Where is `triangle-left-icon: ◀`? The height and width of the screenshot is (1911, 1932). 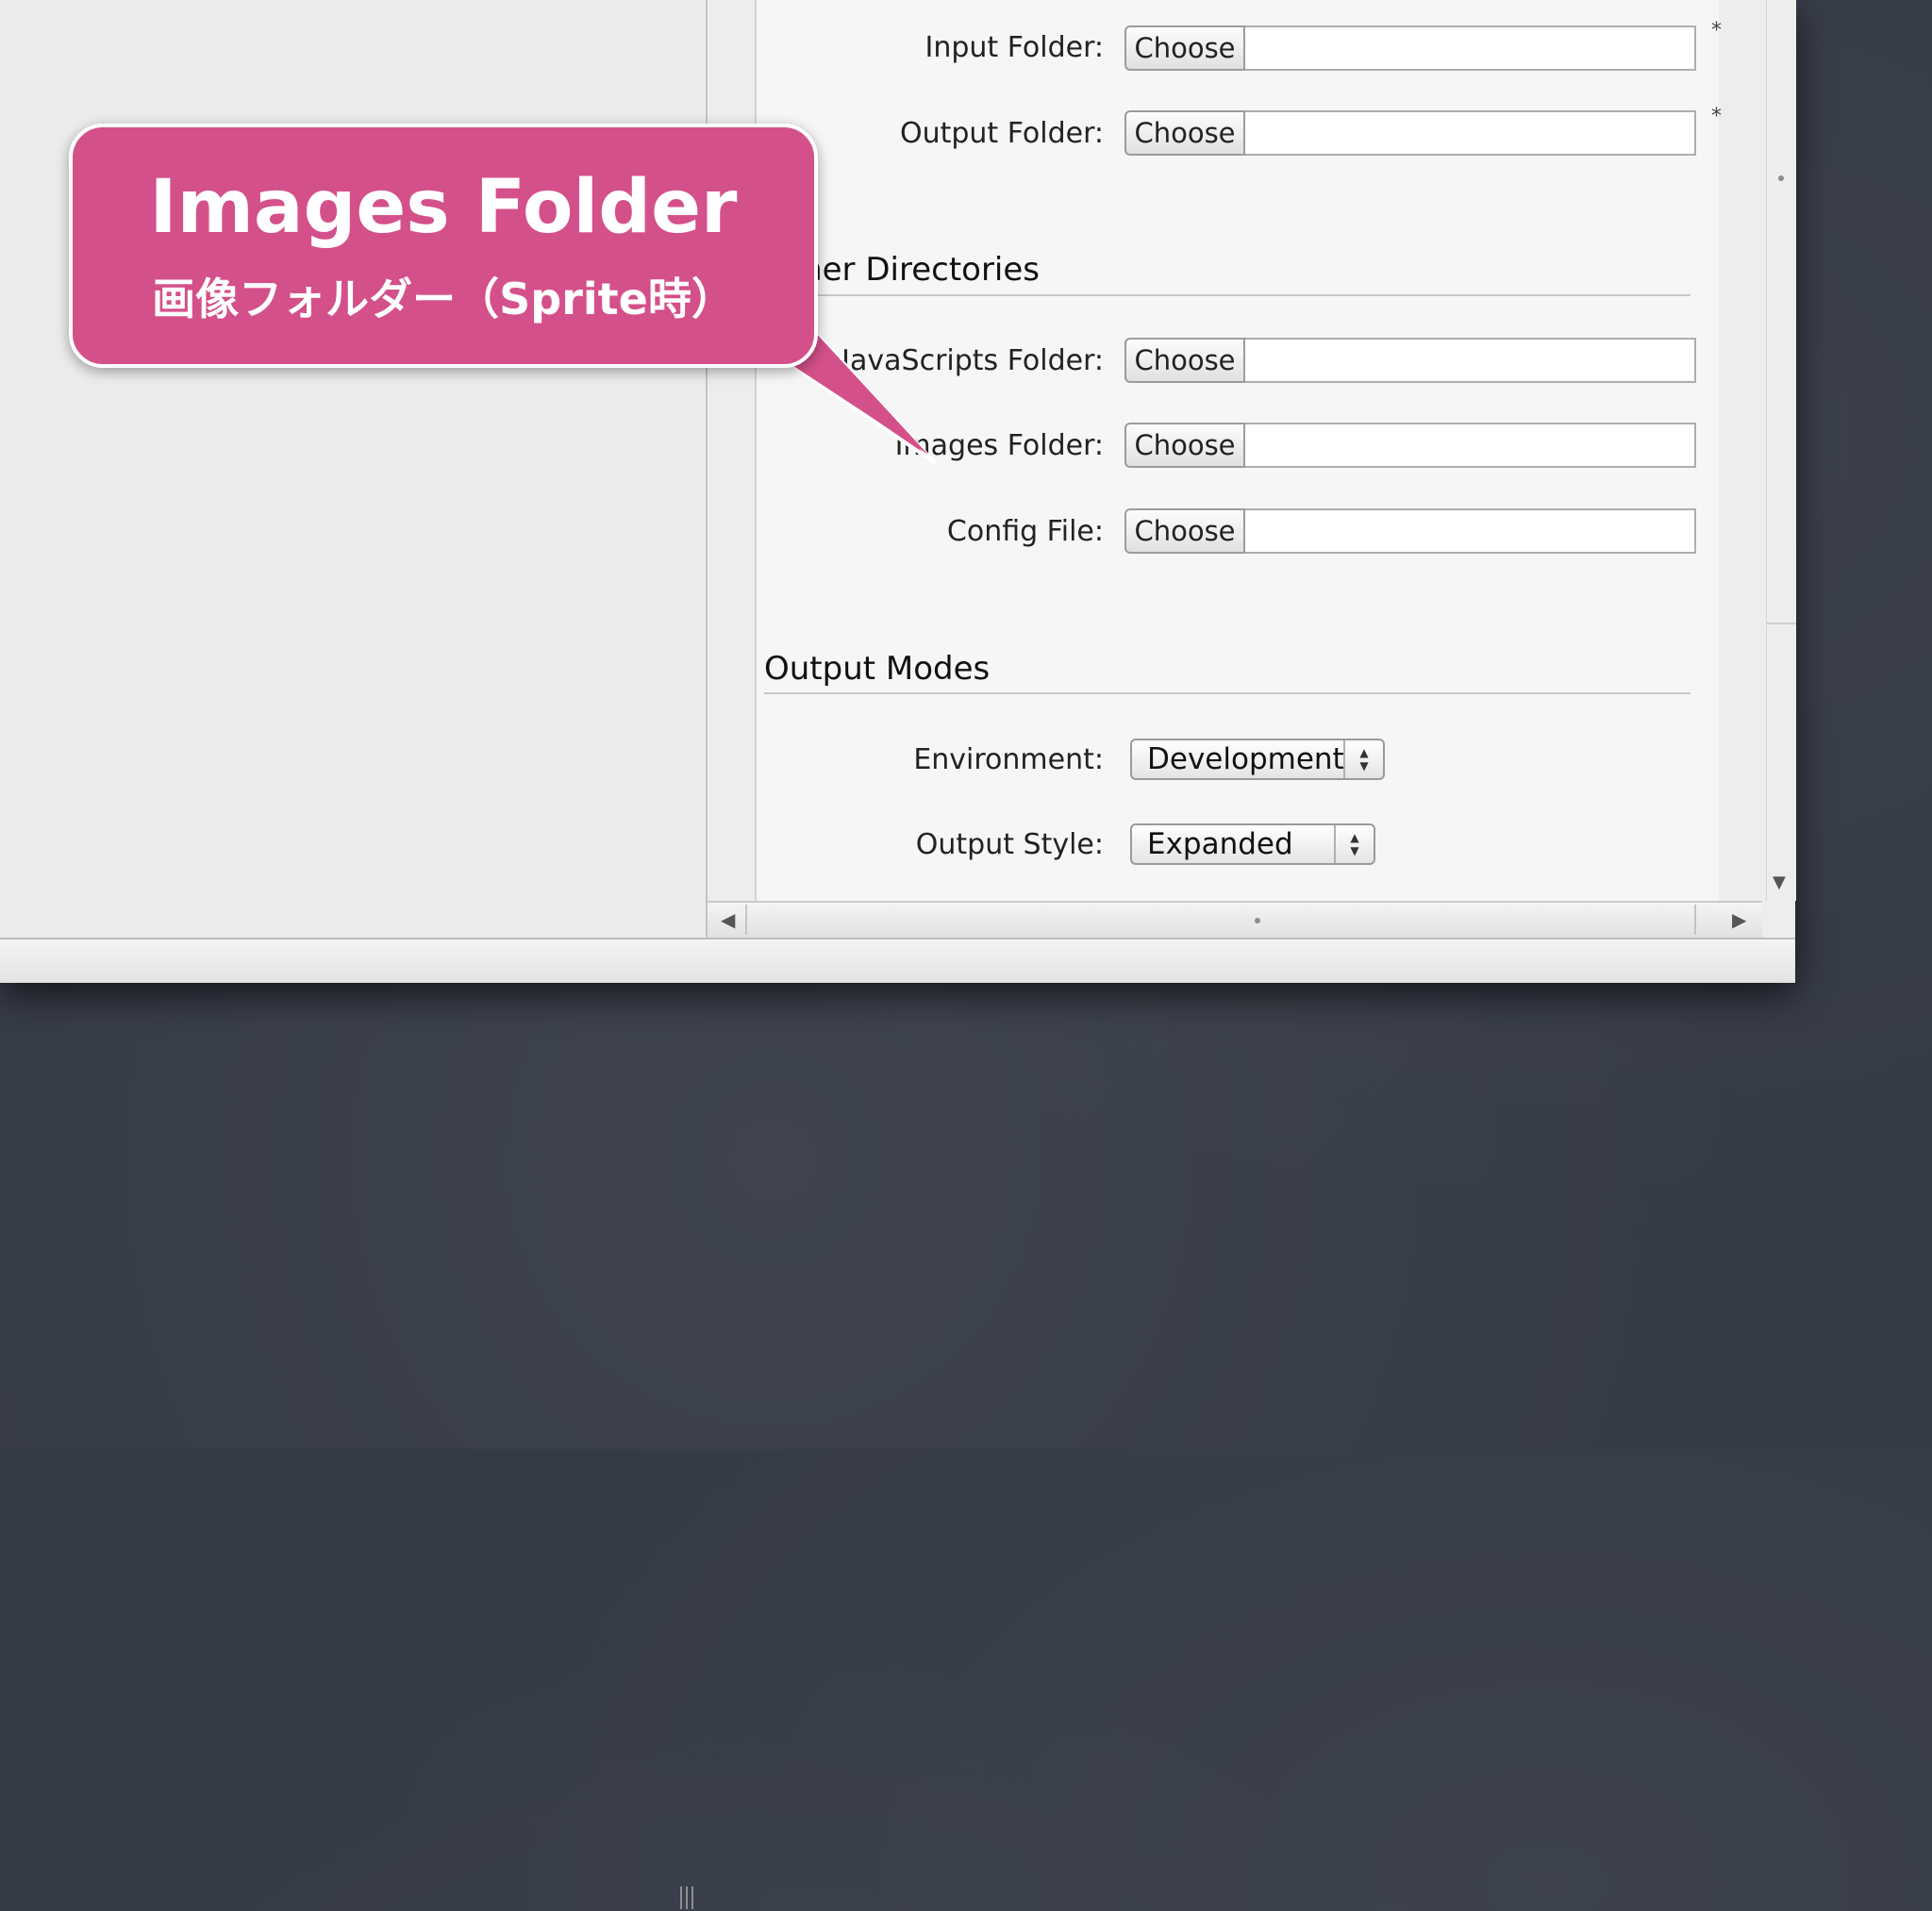
triangle-left-icon: ◀ is located at coordinates (728, 919).